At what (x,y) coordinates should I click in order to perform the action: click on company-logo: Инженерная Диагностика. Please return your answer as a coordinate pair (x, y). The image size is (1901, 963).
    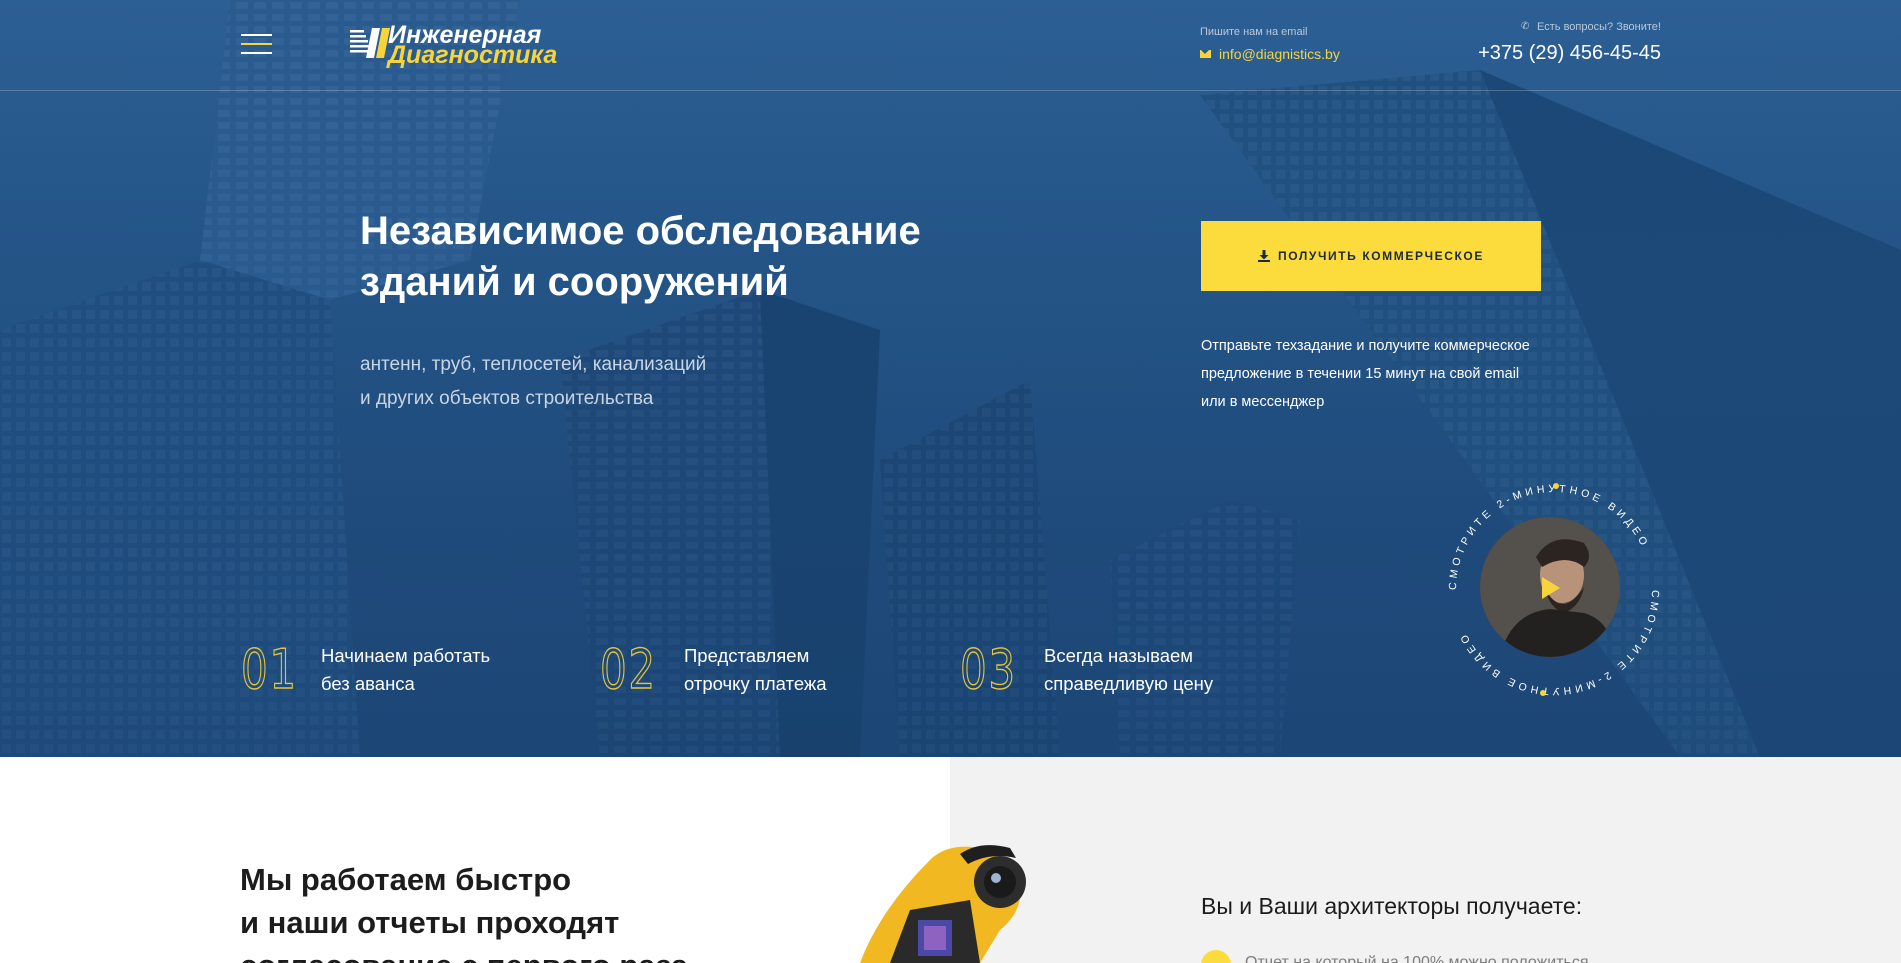
    Looking at the image, I should click on (456, 45).